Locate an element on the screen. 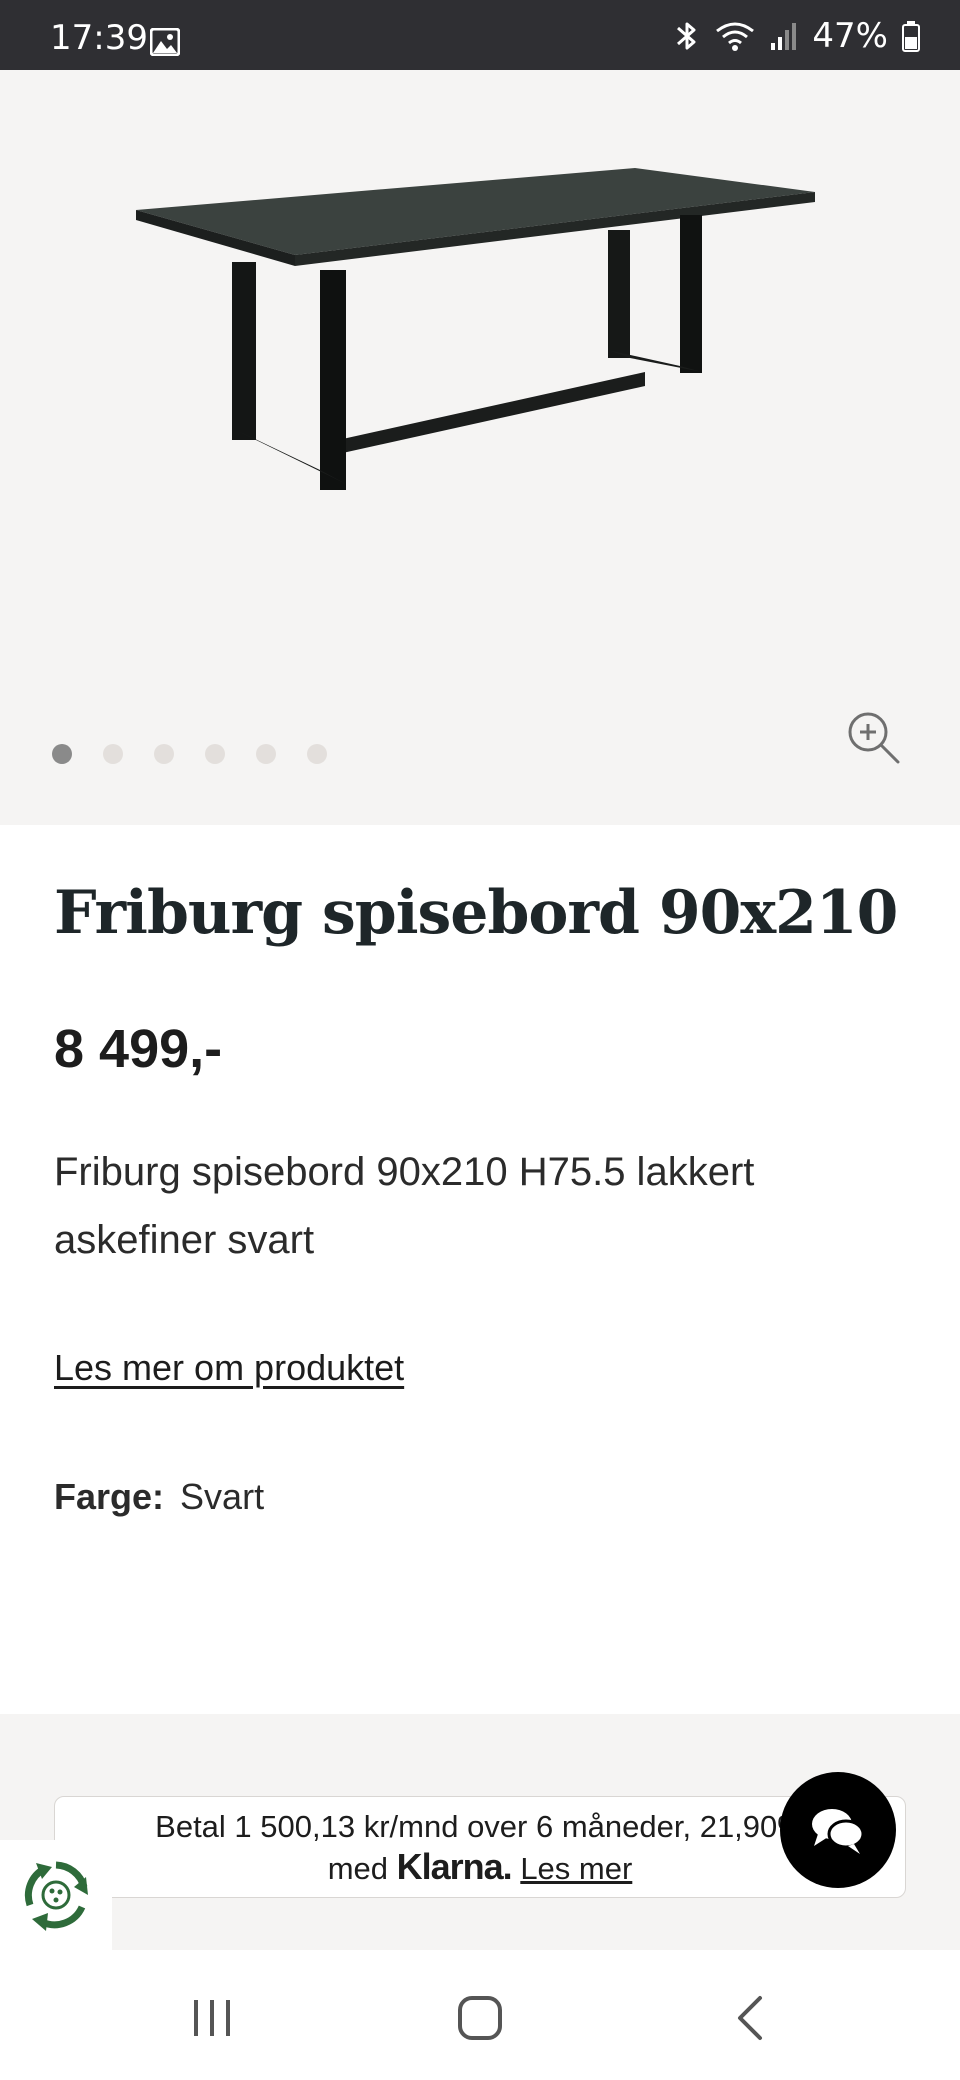  battery-icon is located at coordinates (911, 36).